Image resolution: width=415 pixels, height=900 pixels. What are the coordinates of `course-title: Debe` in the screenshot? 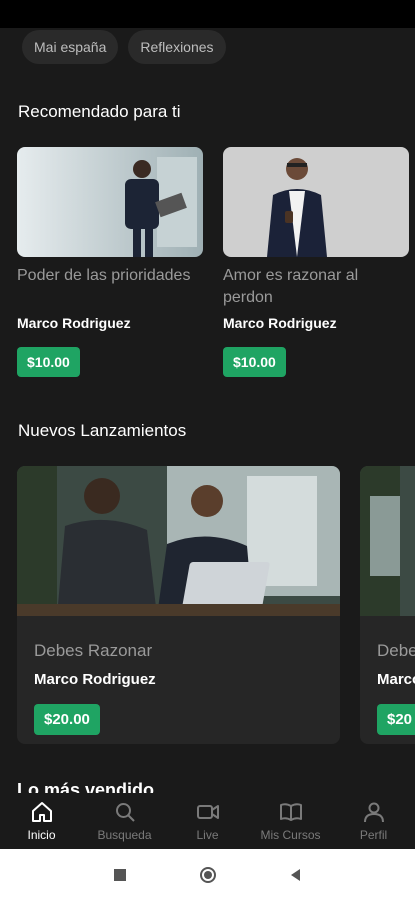 It's located at (396, 650).